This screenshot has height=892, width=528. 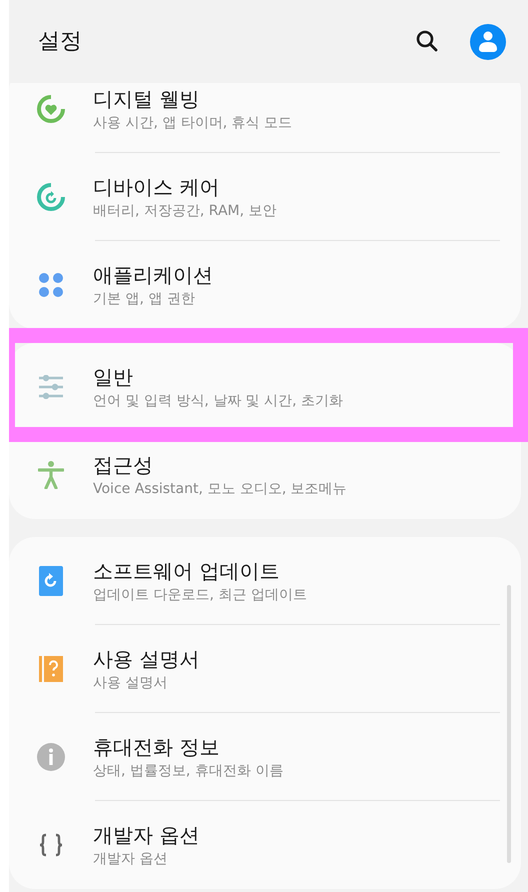 What do you see at coordinates (218, 401) in the screenshot?
I see `item-subtitle: 언어 및 입력 방식, 날짜 및 시간, 초기화` at bounding box center [218, 401].